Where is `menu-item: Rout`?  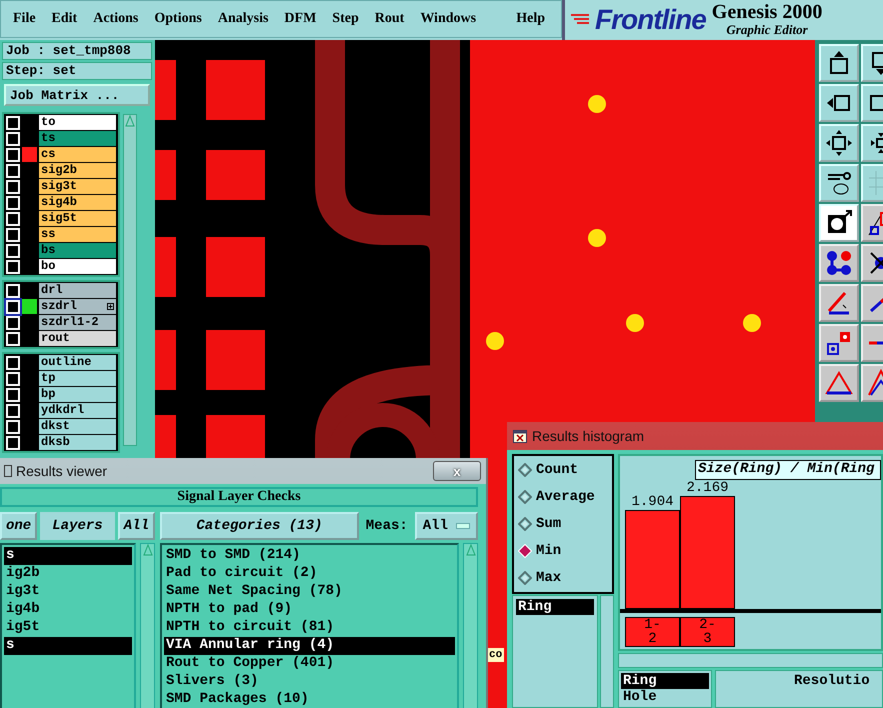 menu-item: Rout is located at coordinates (389, 19).